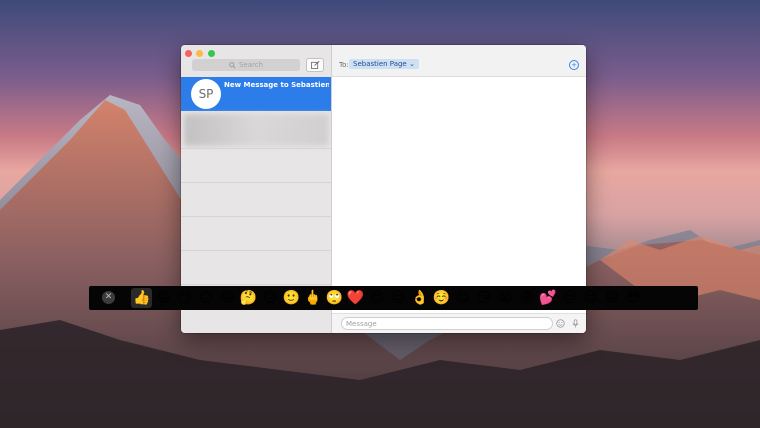 This screenshot has width=760, height=428. What do you see at coordinates (380, 64) in the screenshot?
I see `recipient-name: Sebastien Page` at bounding box center [380, 64].